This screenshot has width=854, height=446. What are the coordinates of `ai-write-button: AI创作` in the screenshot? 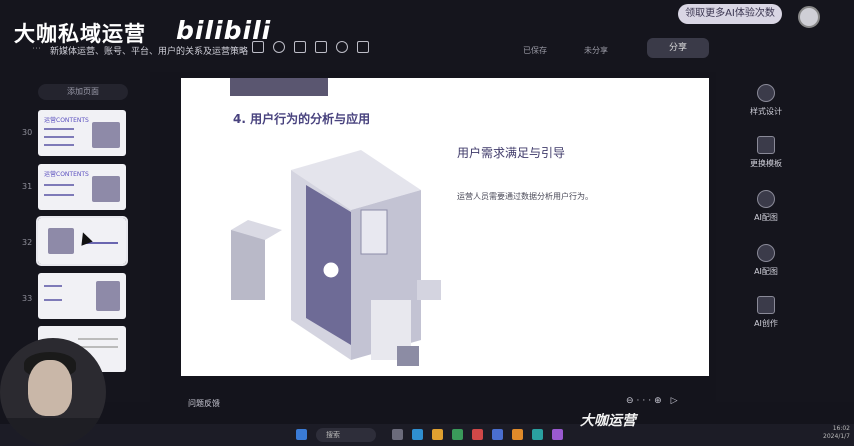 It's located at (766, 312).